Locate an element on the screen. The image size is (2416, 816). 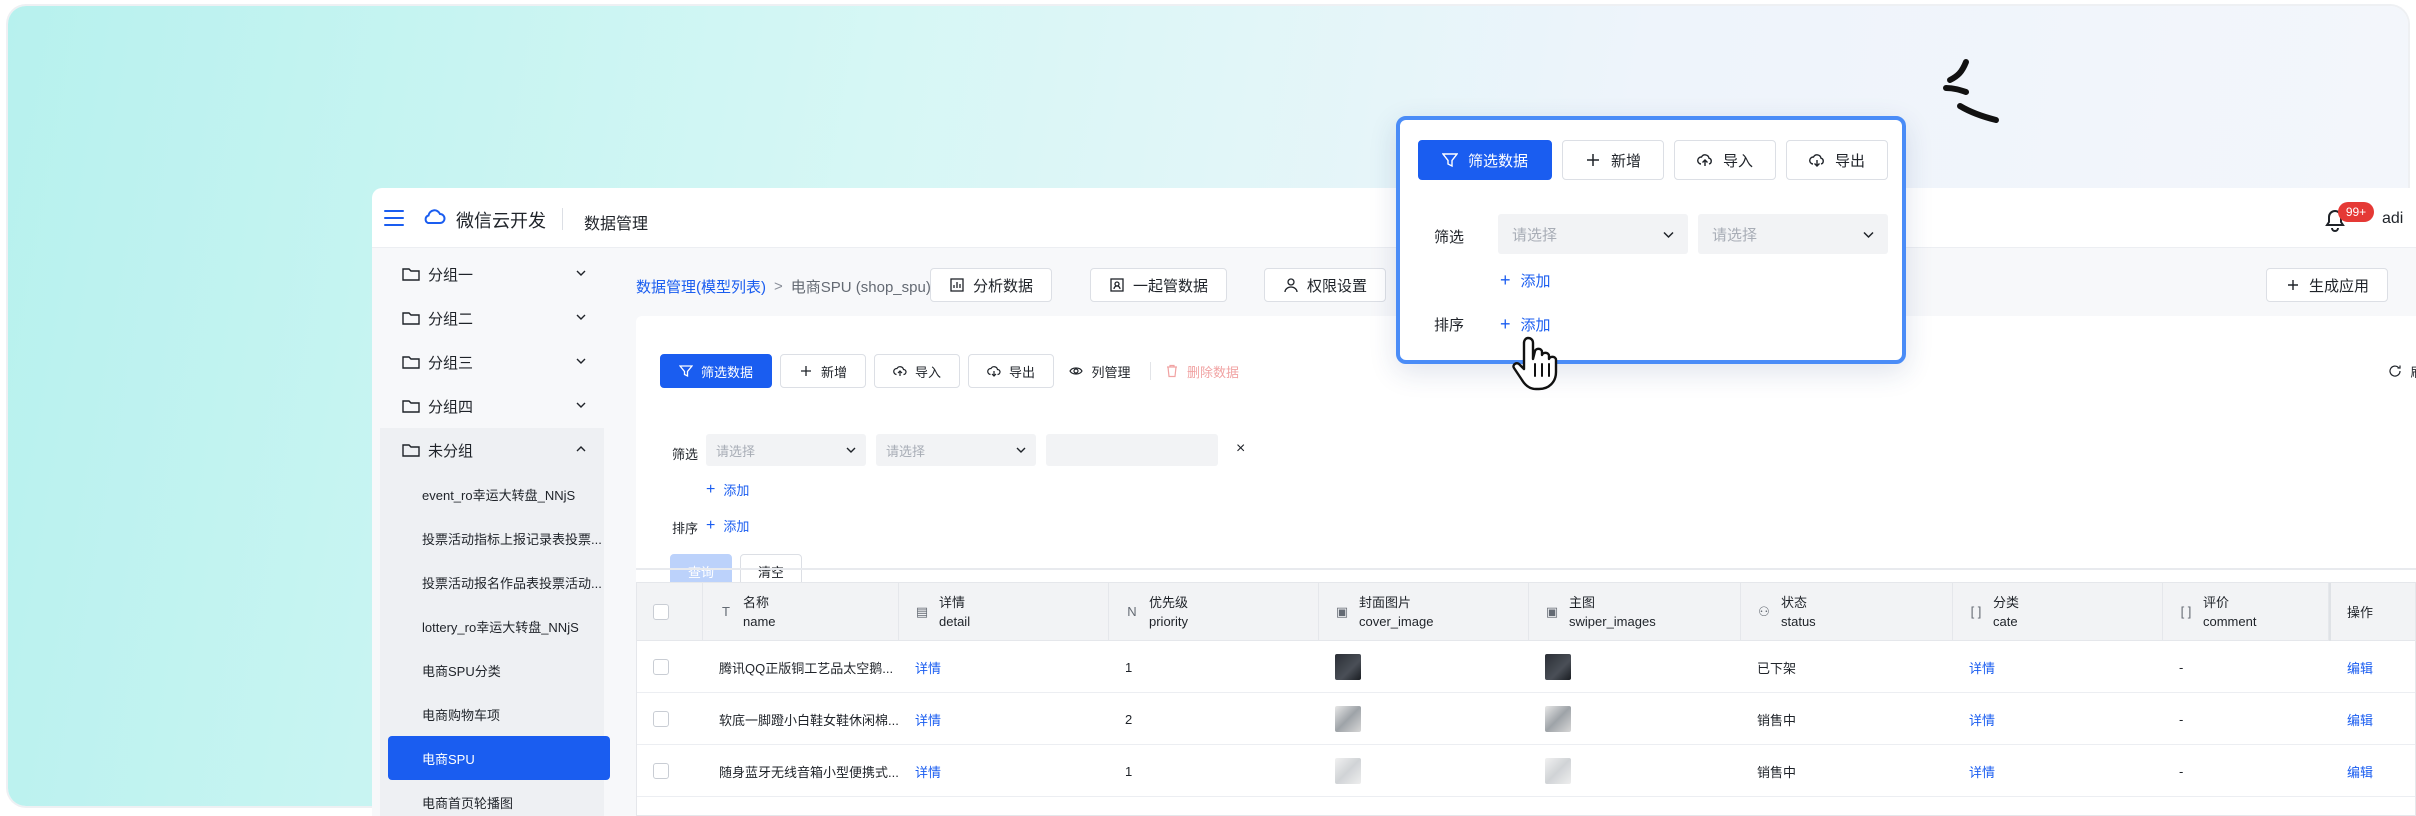
upload-cloud-icon is located at coordinates (1704, 160).